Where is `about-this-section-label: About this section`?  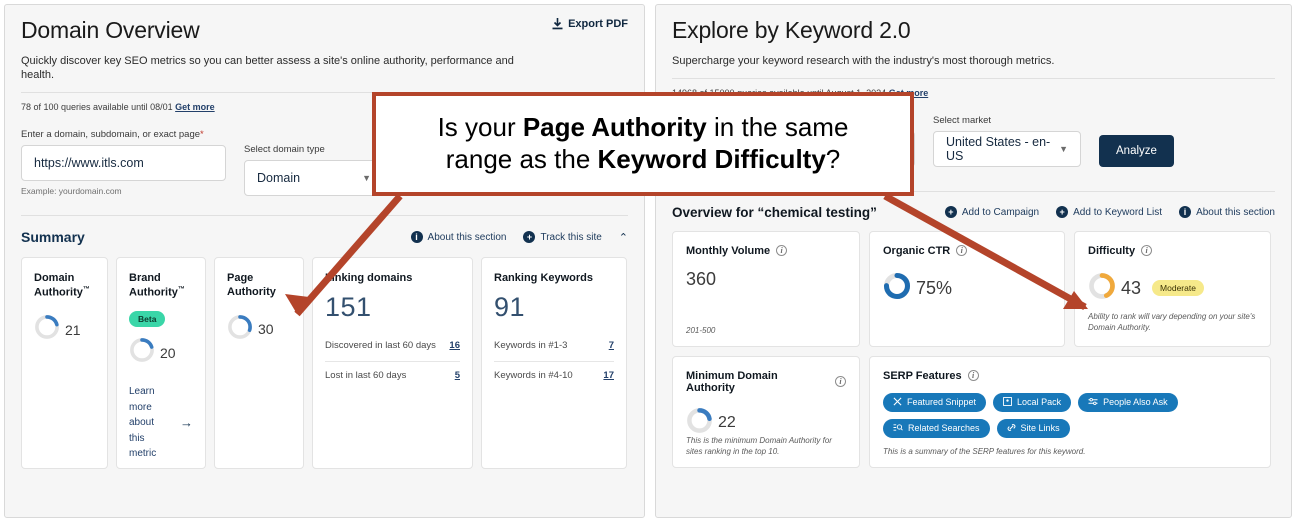
about-this-section-label: About this section is located at coordinates (467, 237).